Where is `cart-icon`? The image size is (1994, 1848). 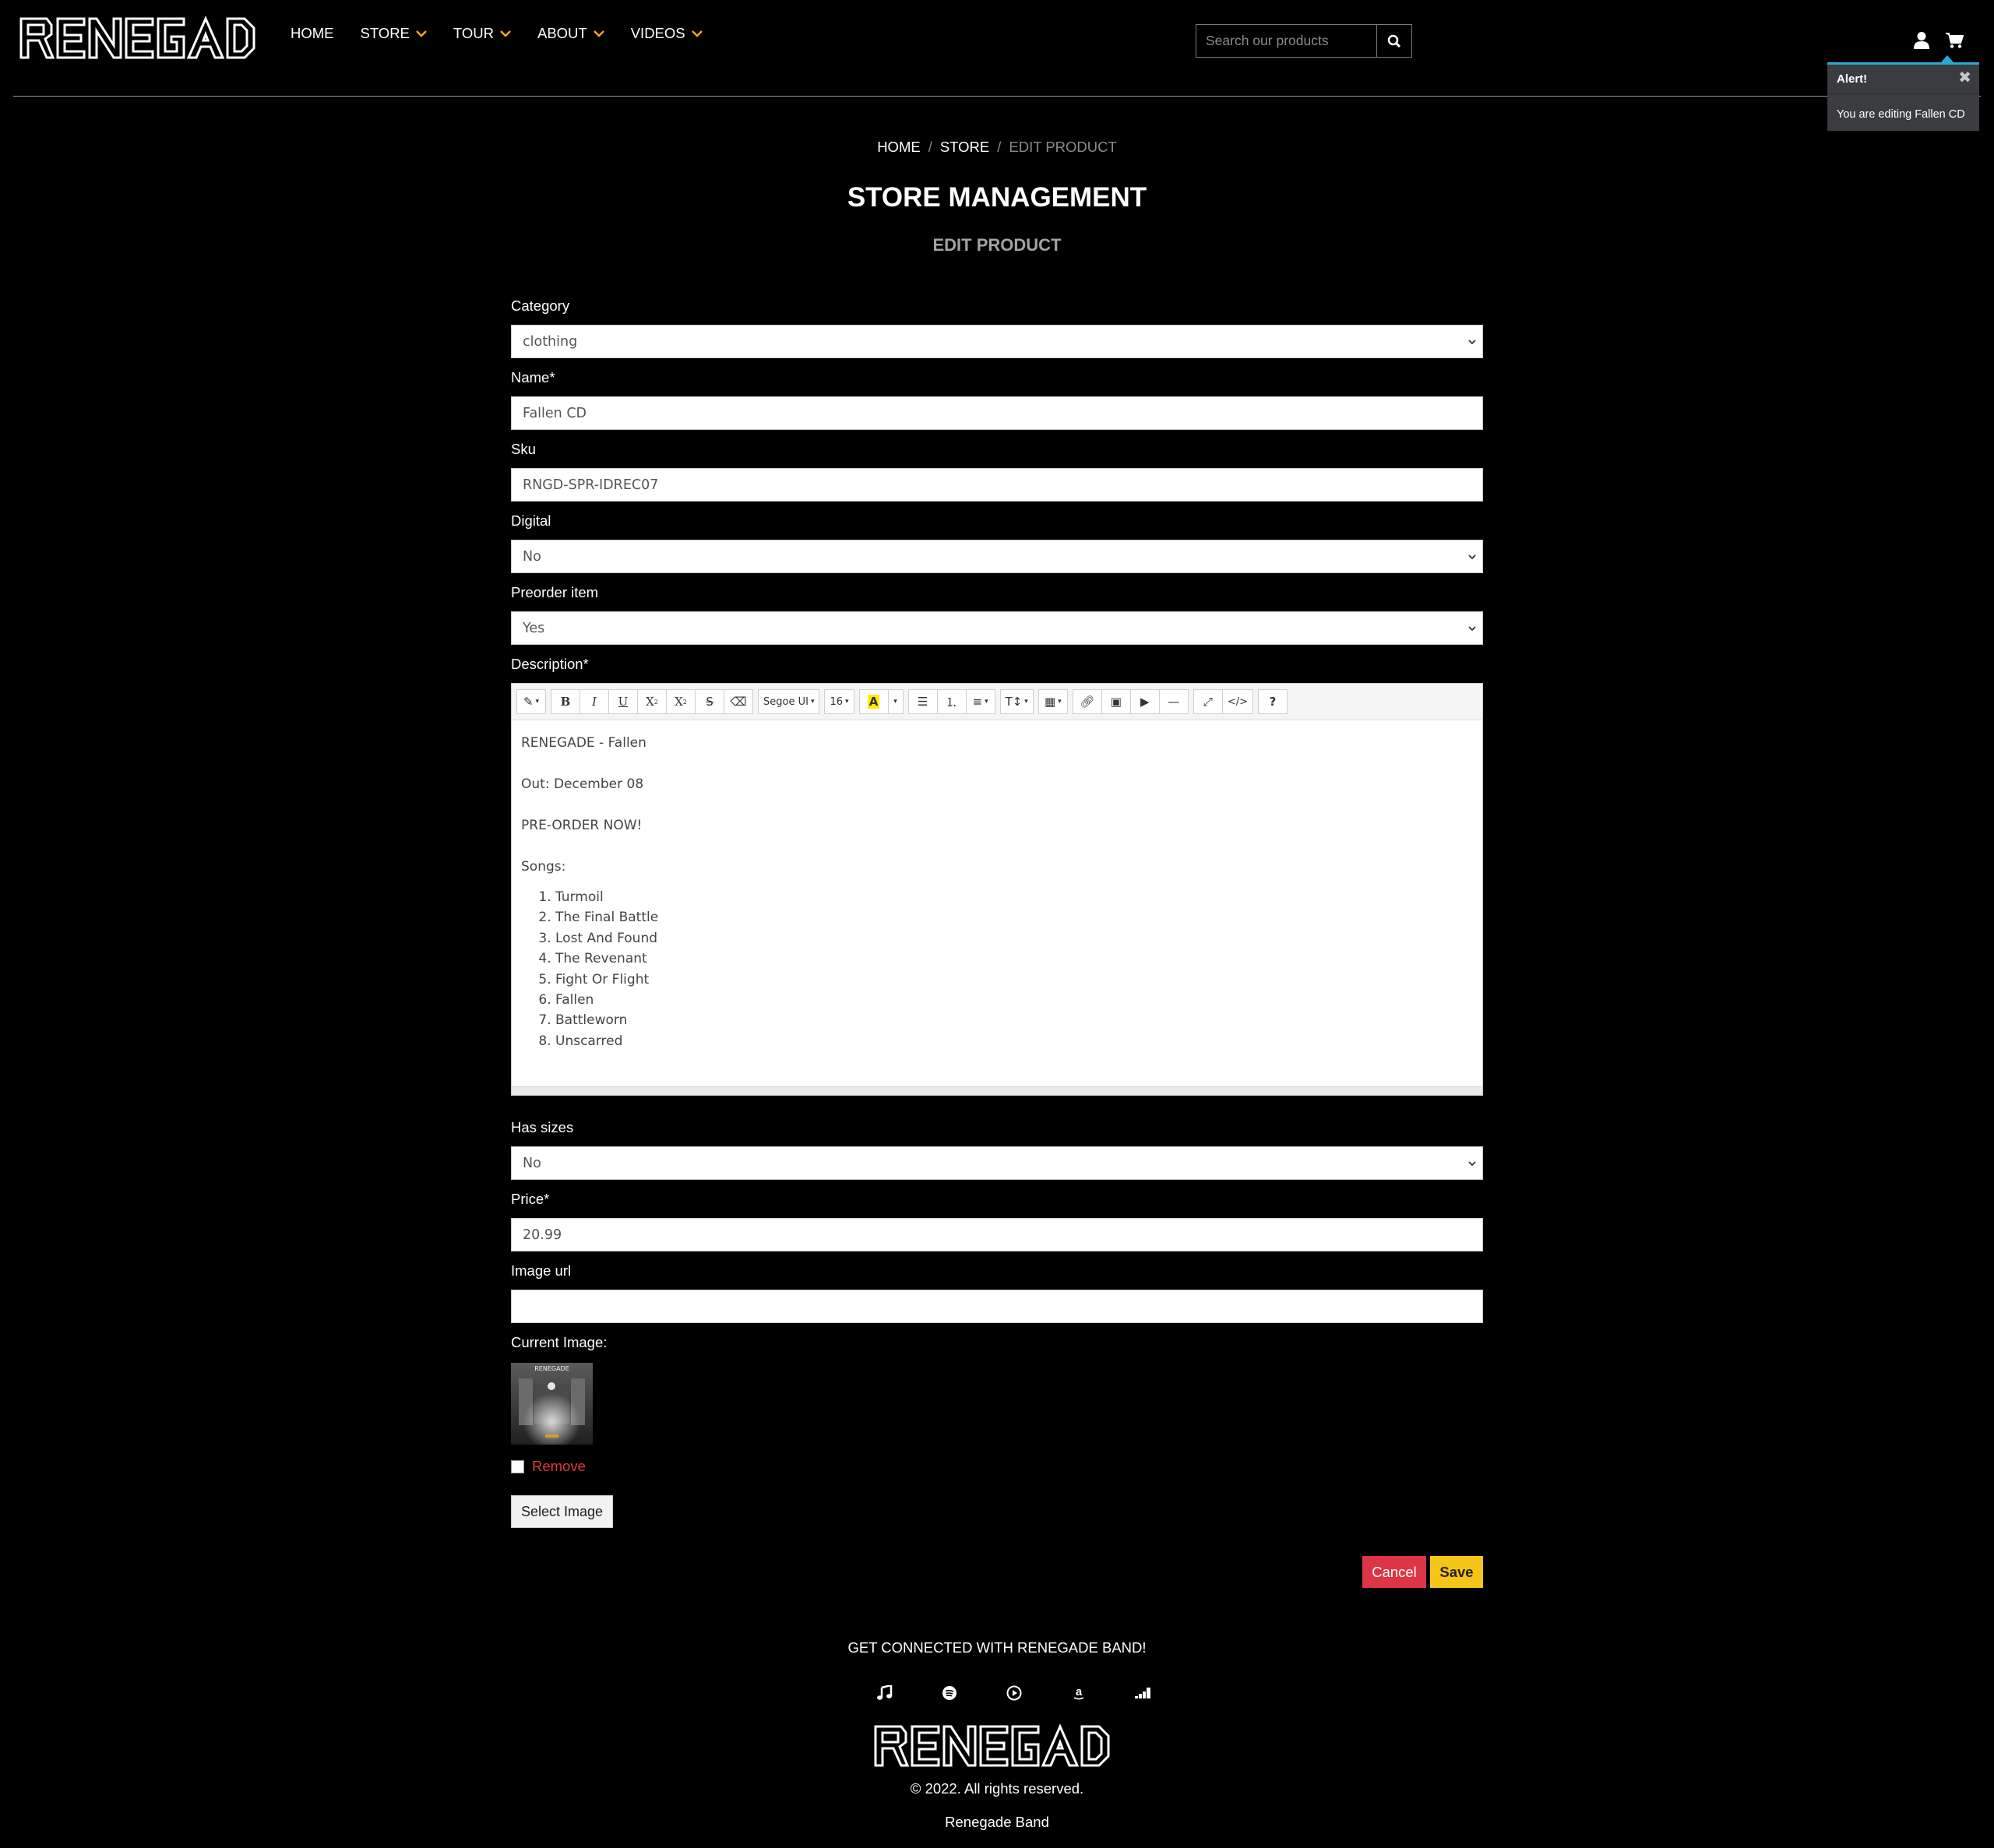
cart-icon is located at coordinates (1954, 40).